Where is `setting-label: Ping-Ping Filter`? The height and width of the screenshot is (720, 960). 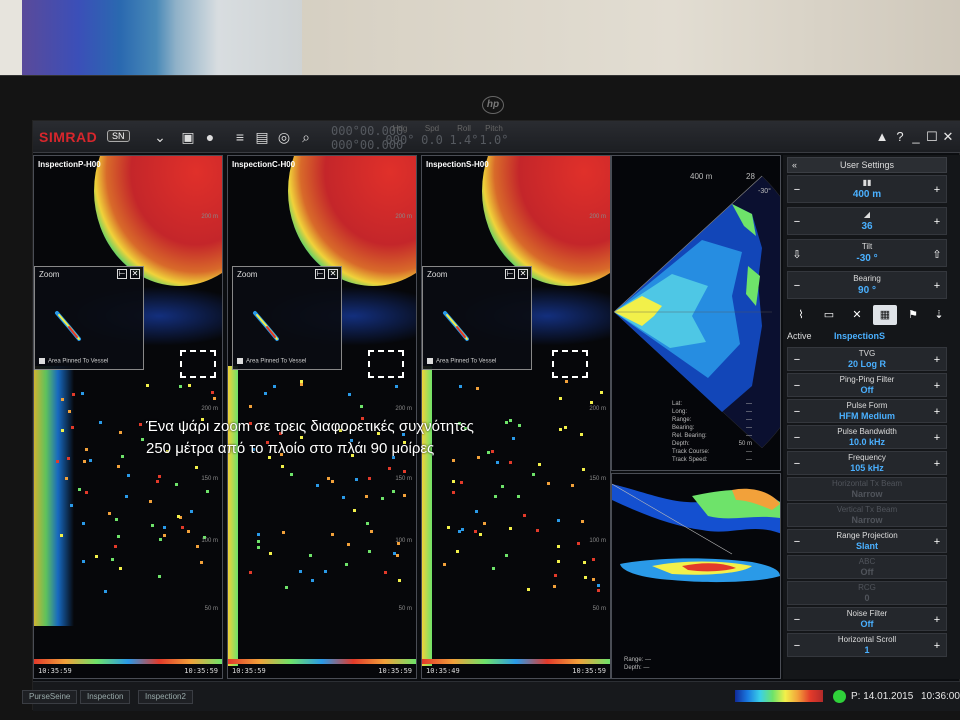 setting-label: Ping-Ping Filter is located at coordinates (867, 379).